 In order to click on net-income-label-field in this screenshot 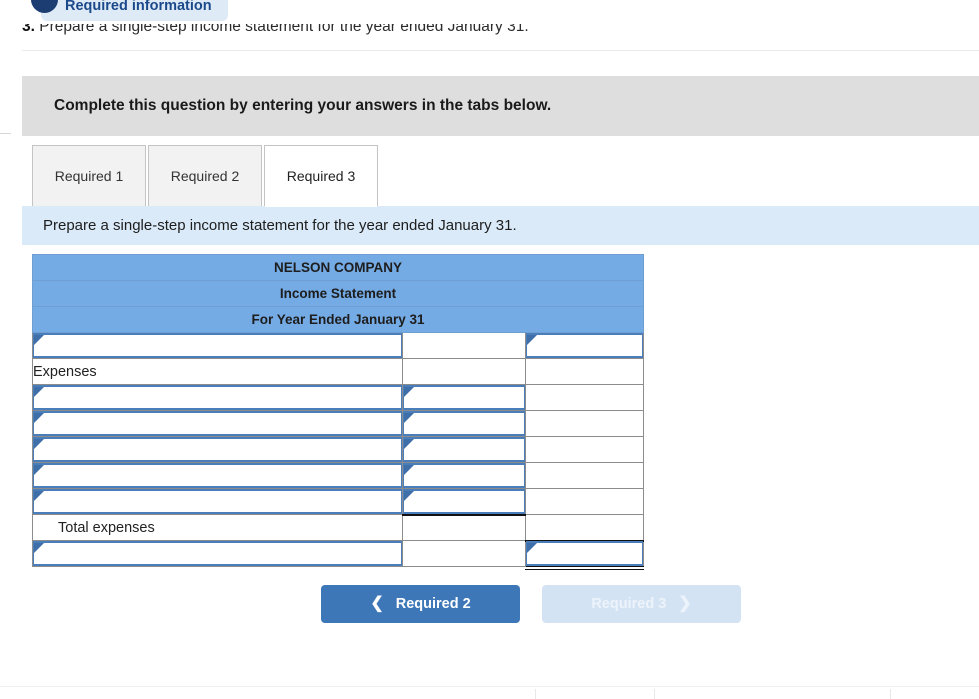, I will do `click(217, 553)`.